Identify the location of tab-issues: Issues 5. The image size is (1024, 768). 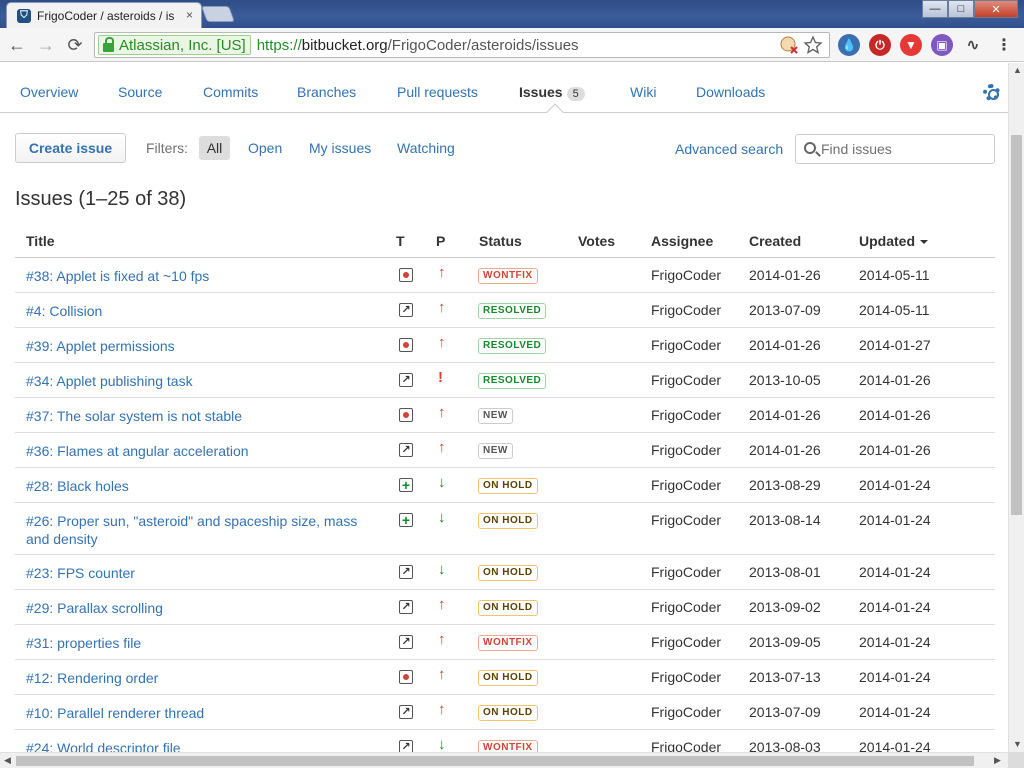
(552, 92).